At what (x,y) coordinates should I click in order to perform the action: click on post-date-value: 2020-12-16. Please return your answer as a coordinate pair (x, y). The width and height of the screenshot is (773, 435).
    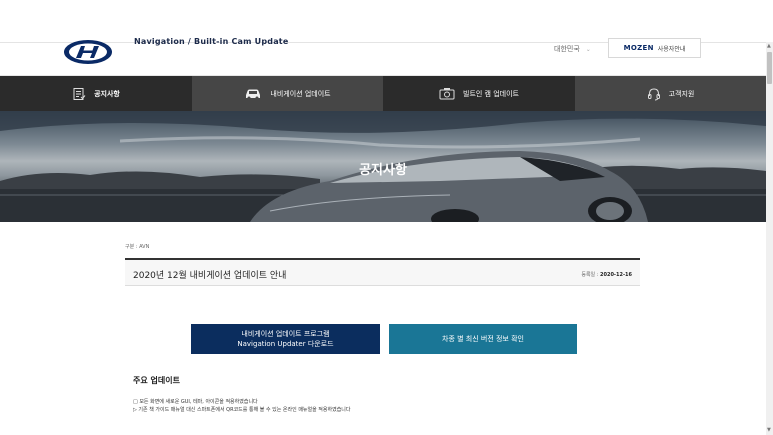
    Looking at the image, I should click on (616, 275).